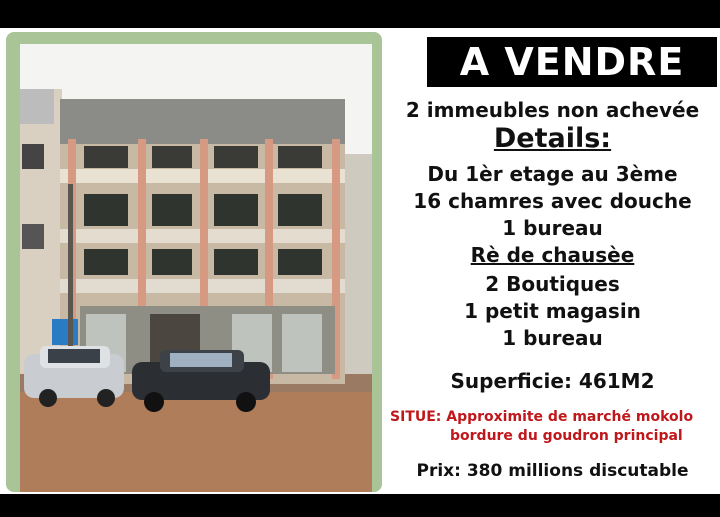  What do you see at coordinates (552, 201) in the screenshot?
I see `rooms-text: 16 chamres avec douche` at bounding box center [552, 201].